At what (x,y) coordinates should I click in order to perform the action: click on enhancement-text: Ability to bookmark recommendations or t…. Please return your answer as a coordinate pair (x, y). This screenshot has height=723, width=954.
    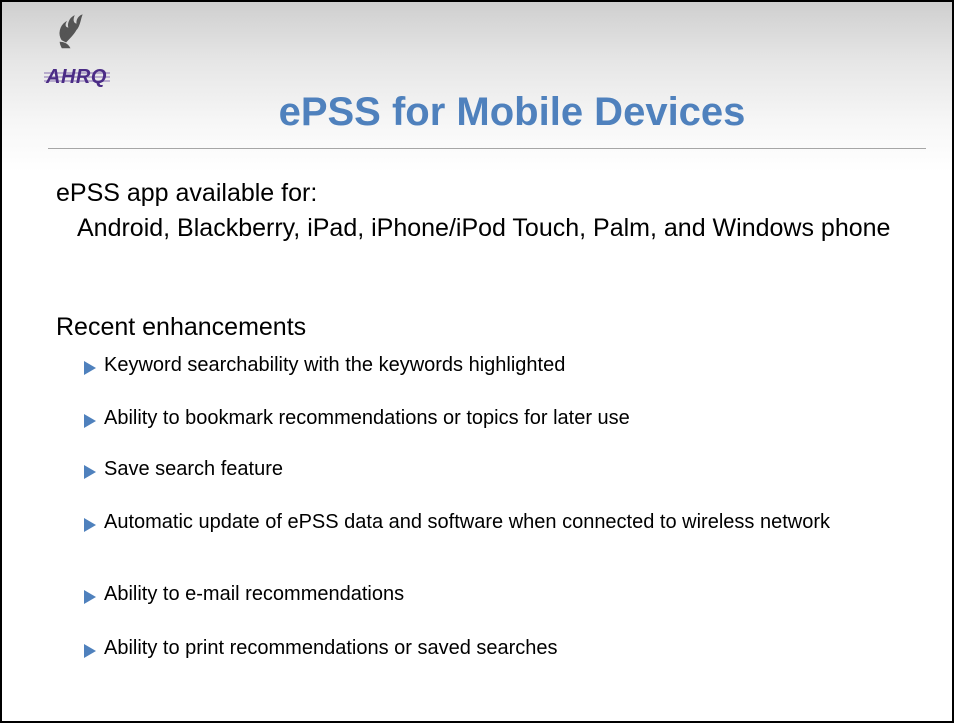
    Looking at the image, I should click on (367, 418).